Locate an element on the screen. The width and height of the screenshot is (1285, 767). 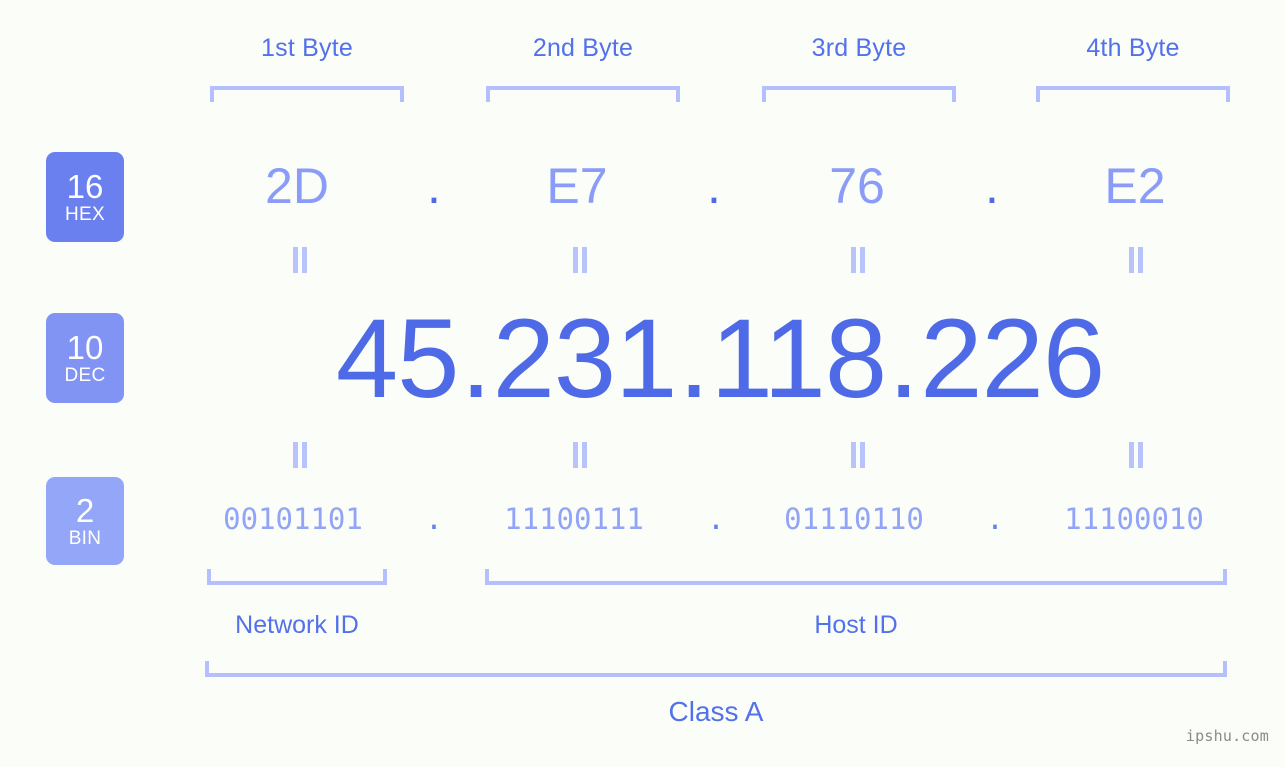
base-badge-hex: 16 HEX is located at coordinates (85, 197).